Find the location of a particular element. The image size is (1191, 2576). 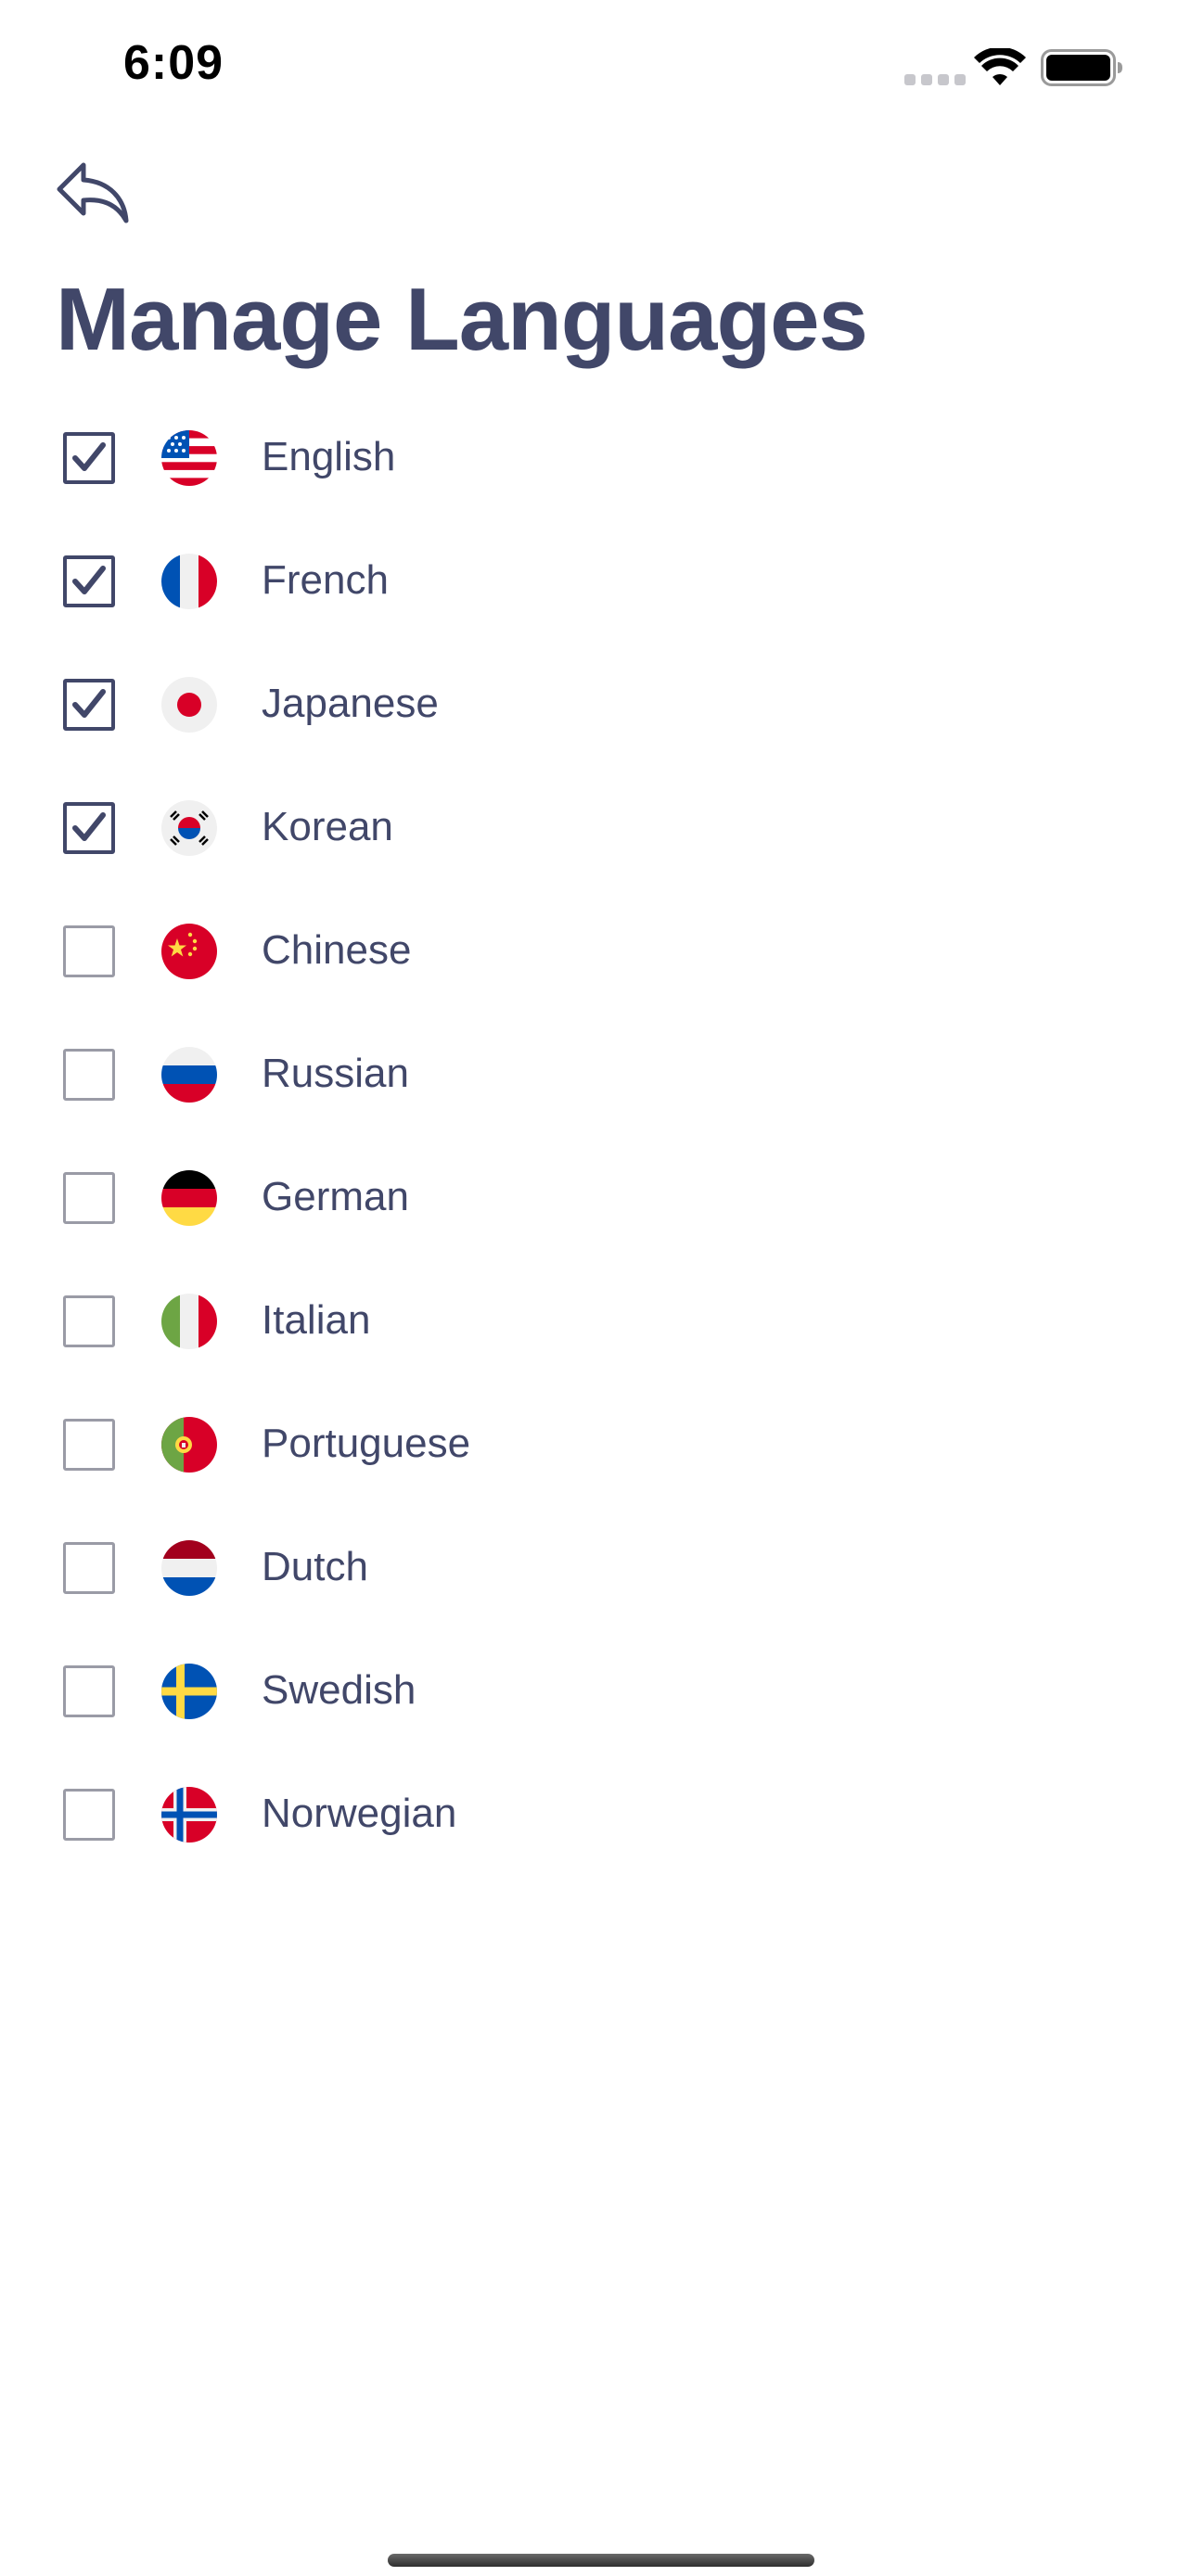

netherlands-flag-icon is located at coordinates (189, 1568).